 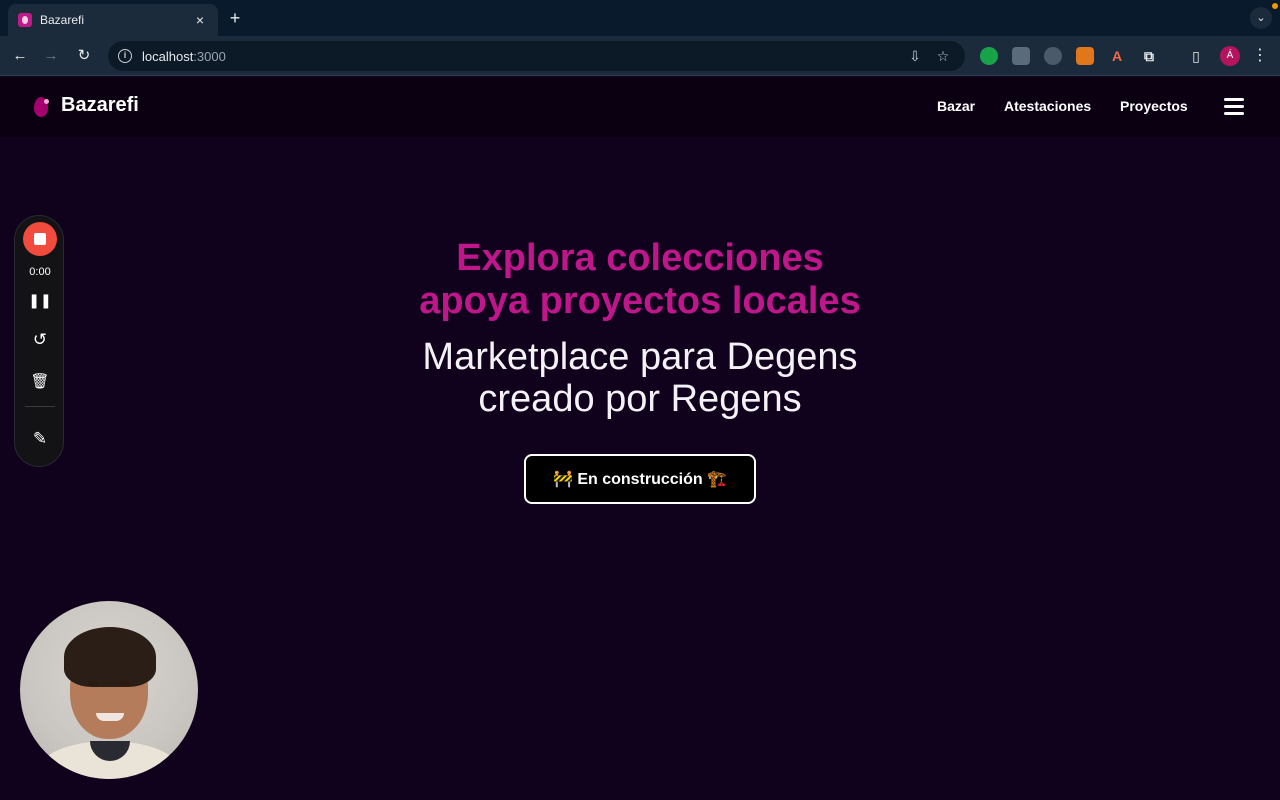 I want to click on extensions-puzzle-icon: ⧉, so click(x=1149, y=56).